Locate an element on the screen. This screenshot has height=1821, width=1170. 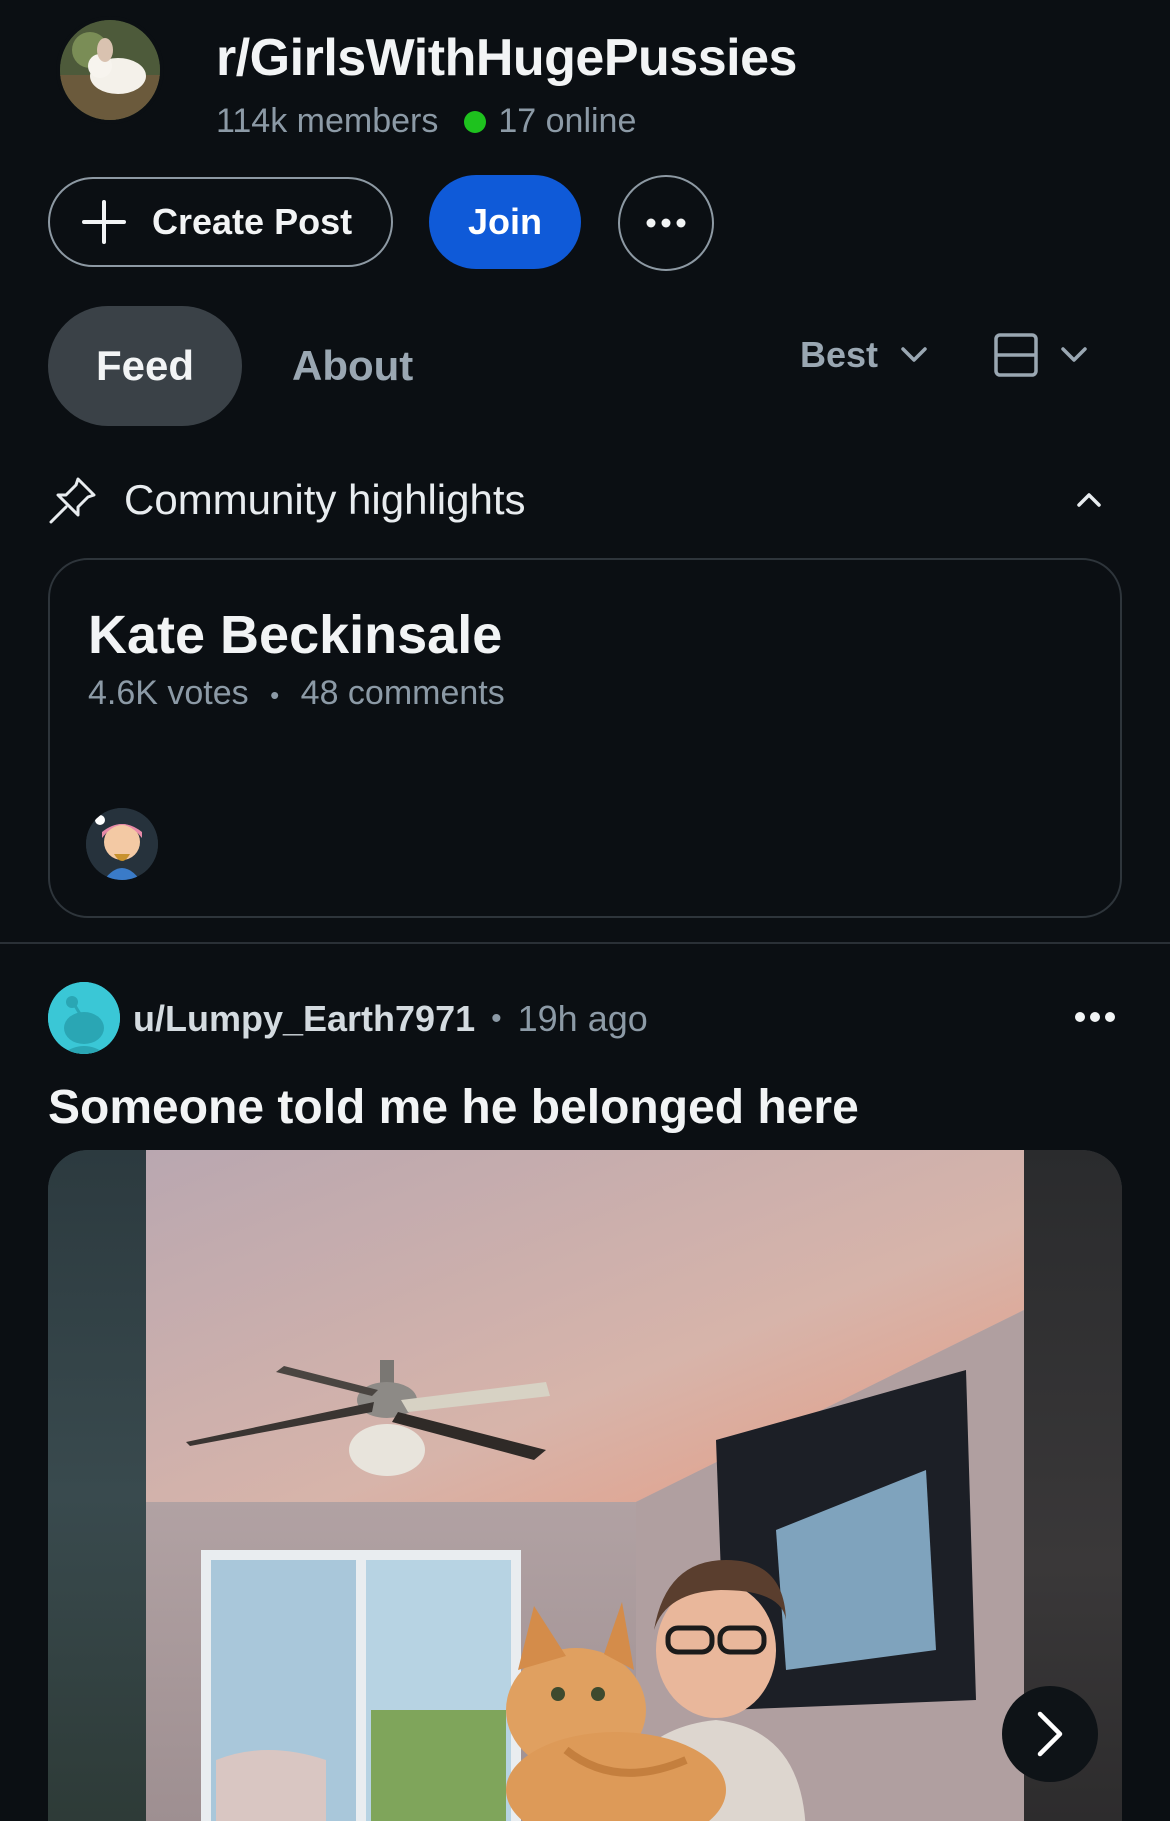
post-more-icon is located at coordinates (1095, 1017).